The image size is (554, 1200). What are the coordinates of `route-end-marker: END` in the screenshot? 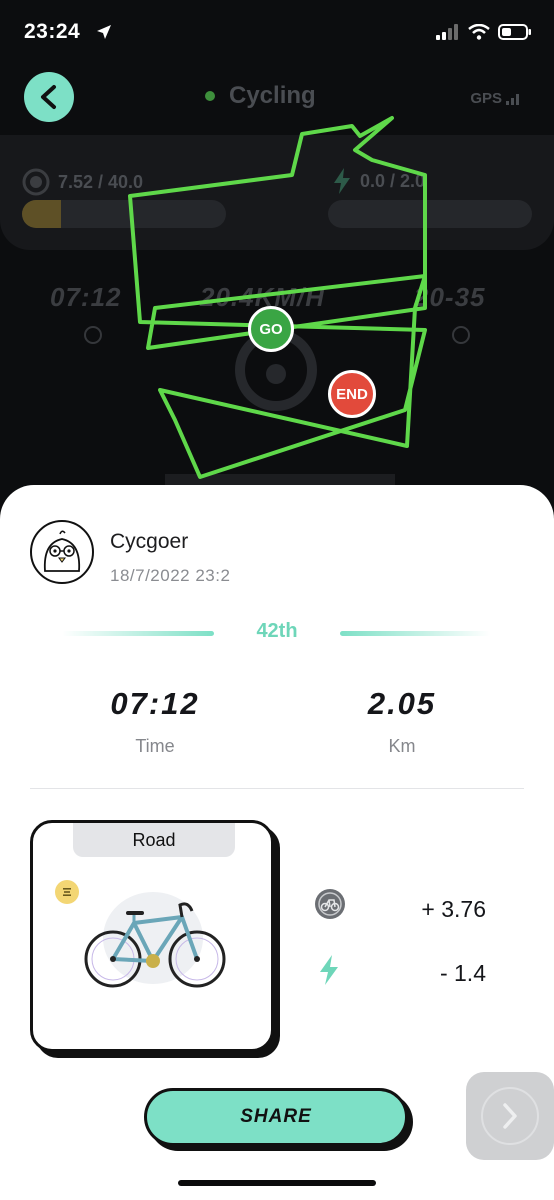 It's located at (352, 394).